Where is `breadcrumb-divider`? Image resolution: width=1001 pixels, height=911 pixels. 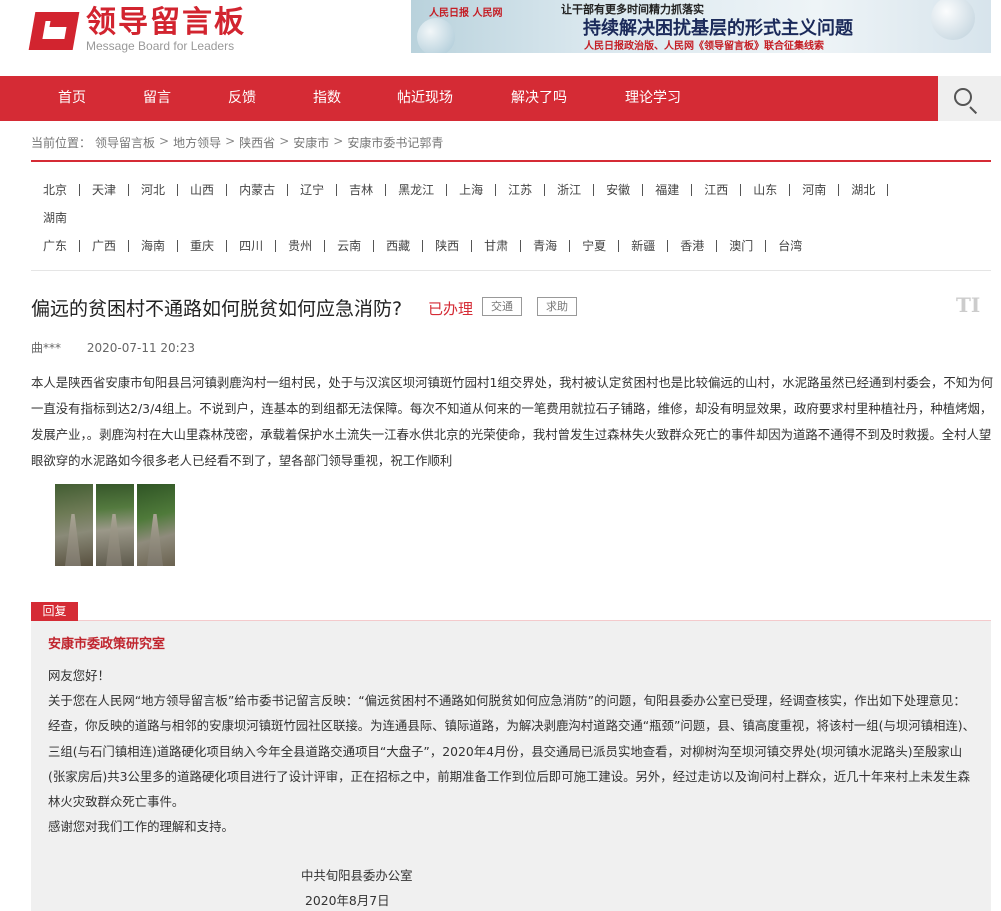 breadcrumb-divider is located at coordinates (511, 161).